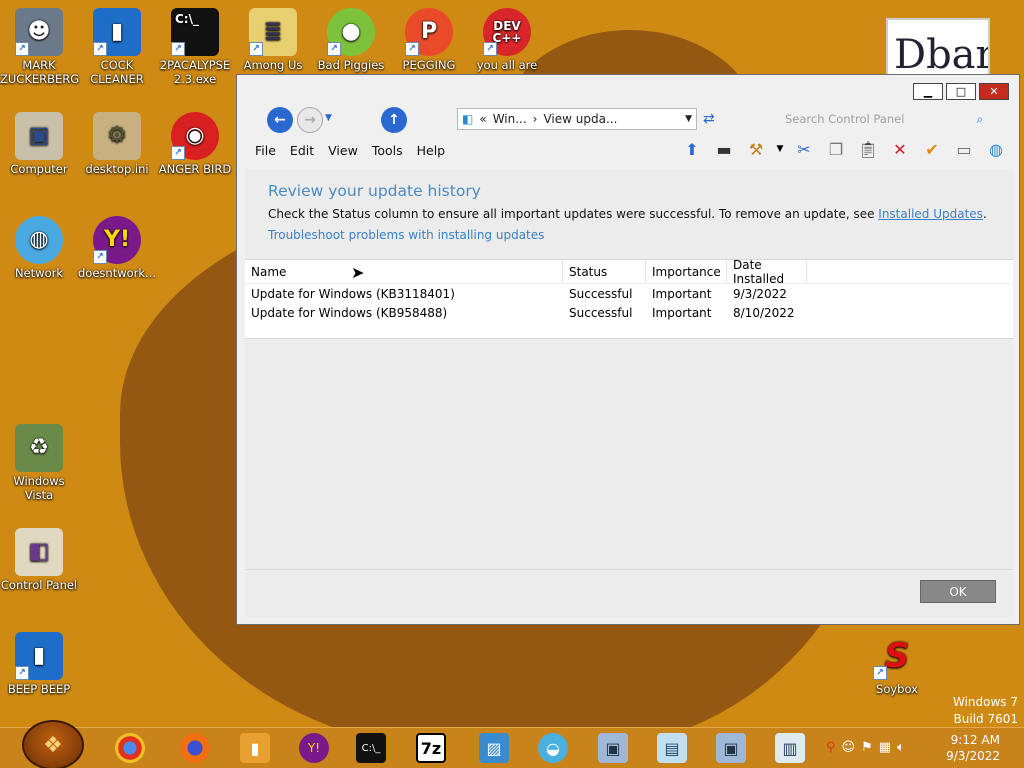 This screenshot has height=768, width=1024. I want to click on menu-view: View, so click(343, 150).